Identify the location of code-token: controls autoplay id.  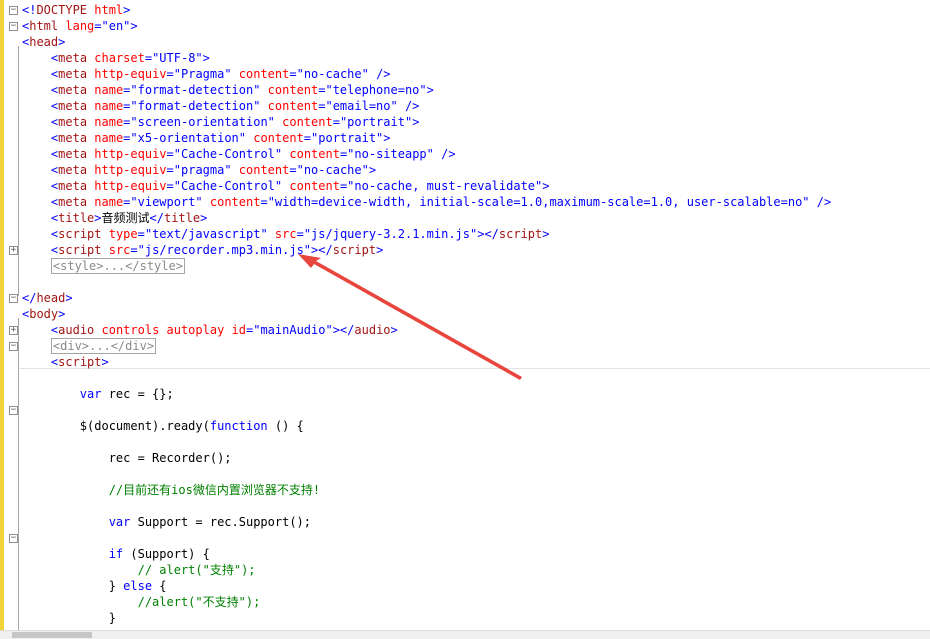
(170, 330).